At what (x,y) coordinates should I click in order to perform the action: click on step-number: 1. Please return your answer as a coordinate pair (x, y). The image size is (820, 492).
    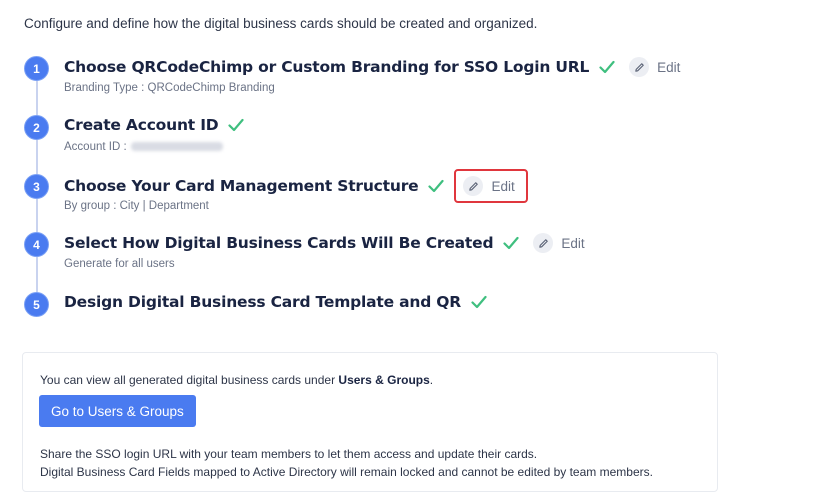
    Looking at the image, I should click on (36, 68).